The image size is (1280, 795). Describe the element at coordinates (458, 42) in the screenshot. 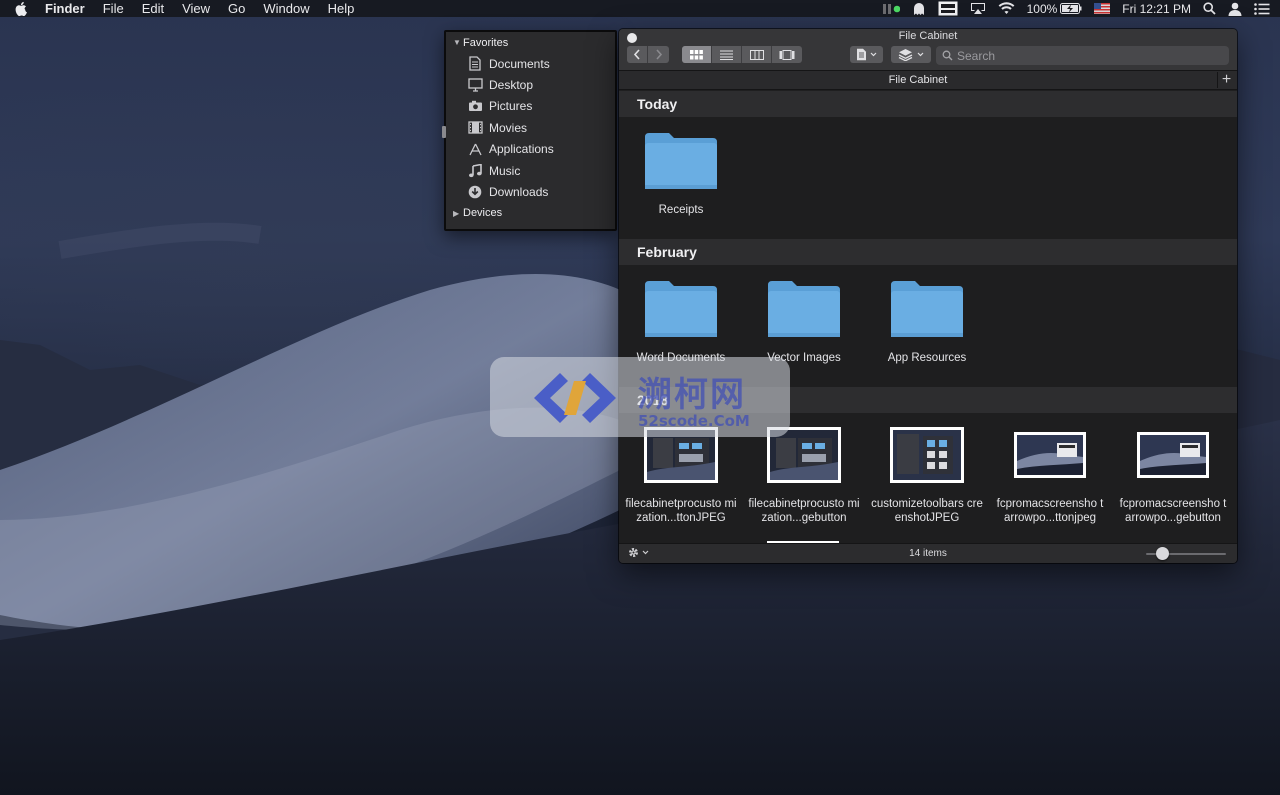

I see `disclosure-open-icon: ▼` at that location.